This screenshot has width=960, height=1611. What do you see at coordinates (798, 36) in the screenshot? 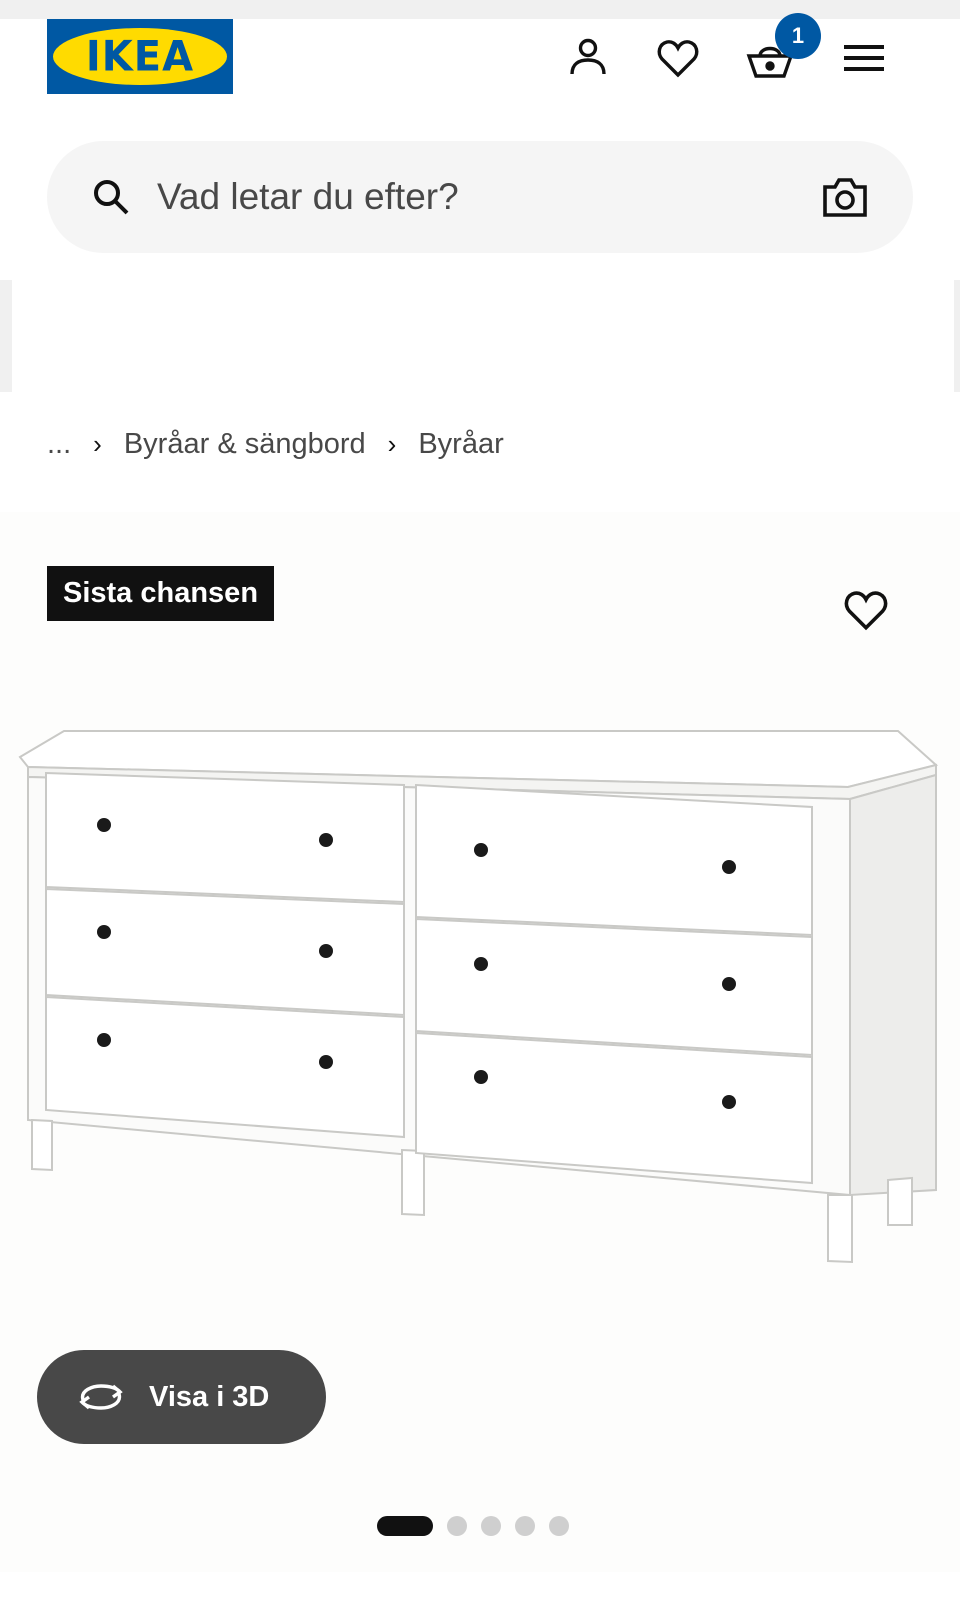
I see `cart-count-badge: 1` at bounding box center [798, 36].